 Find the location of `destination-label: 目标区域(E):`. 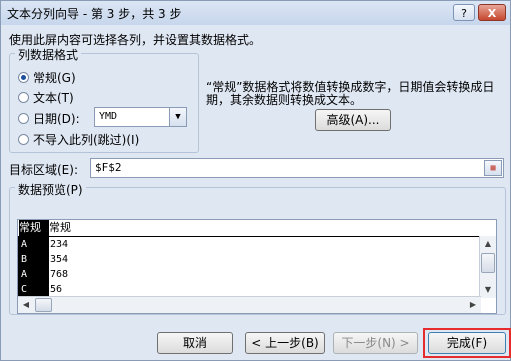

destination-label: 目标区域(E): is located at coordinates (43, 170).